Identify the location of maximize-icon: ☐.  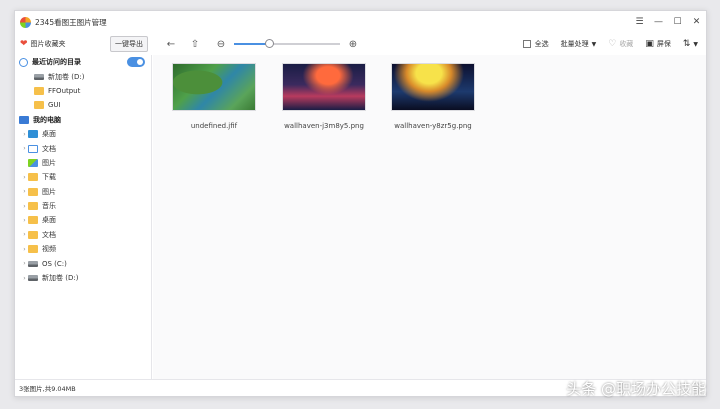
(677, 22).